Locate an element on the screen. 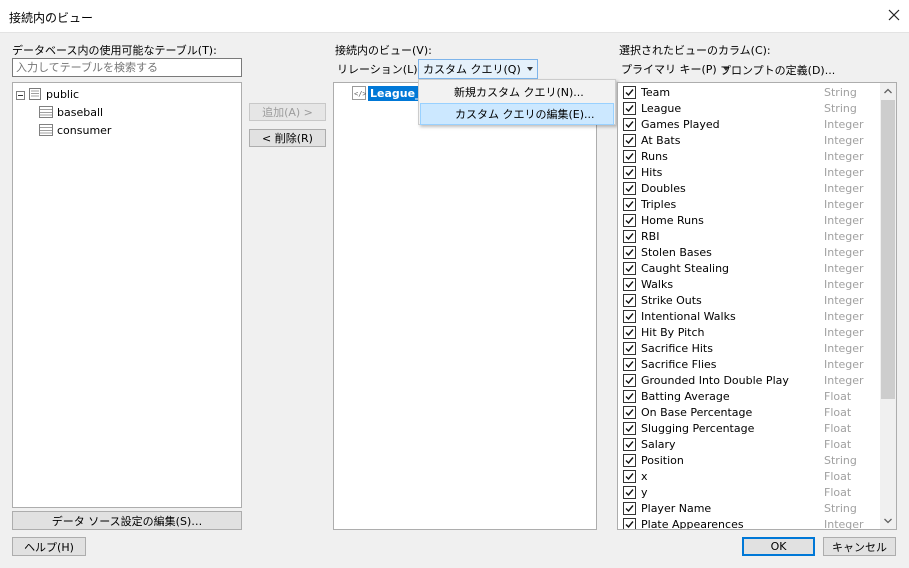 The height and width of the screenshot is (568, 909). column-row: Salary Float is located at coordinates (748, 444).